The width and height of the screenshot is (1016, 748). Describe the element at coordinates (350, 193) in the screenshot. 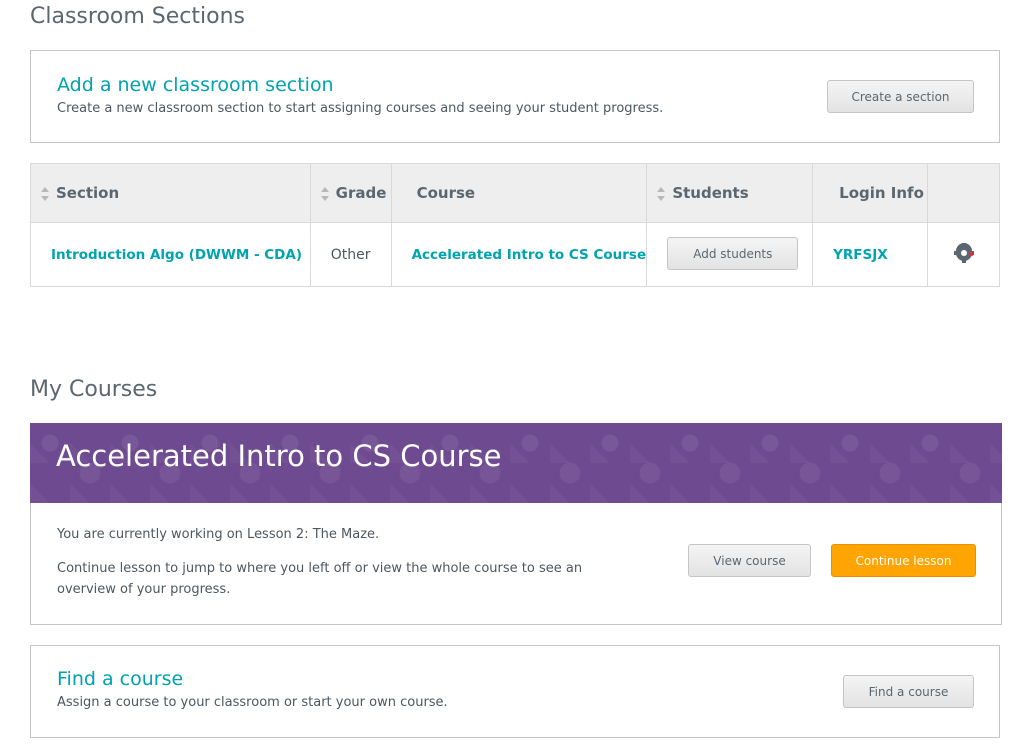

I see `column-header-grade: Grade` at that location.